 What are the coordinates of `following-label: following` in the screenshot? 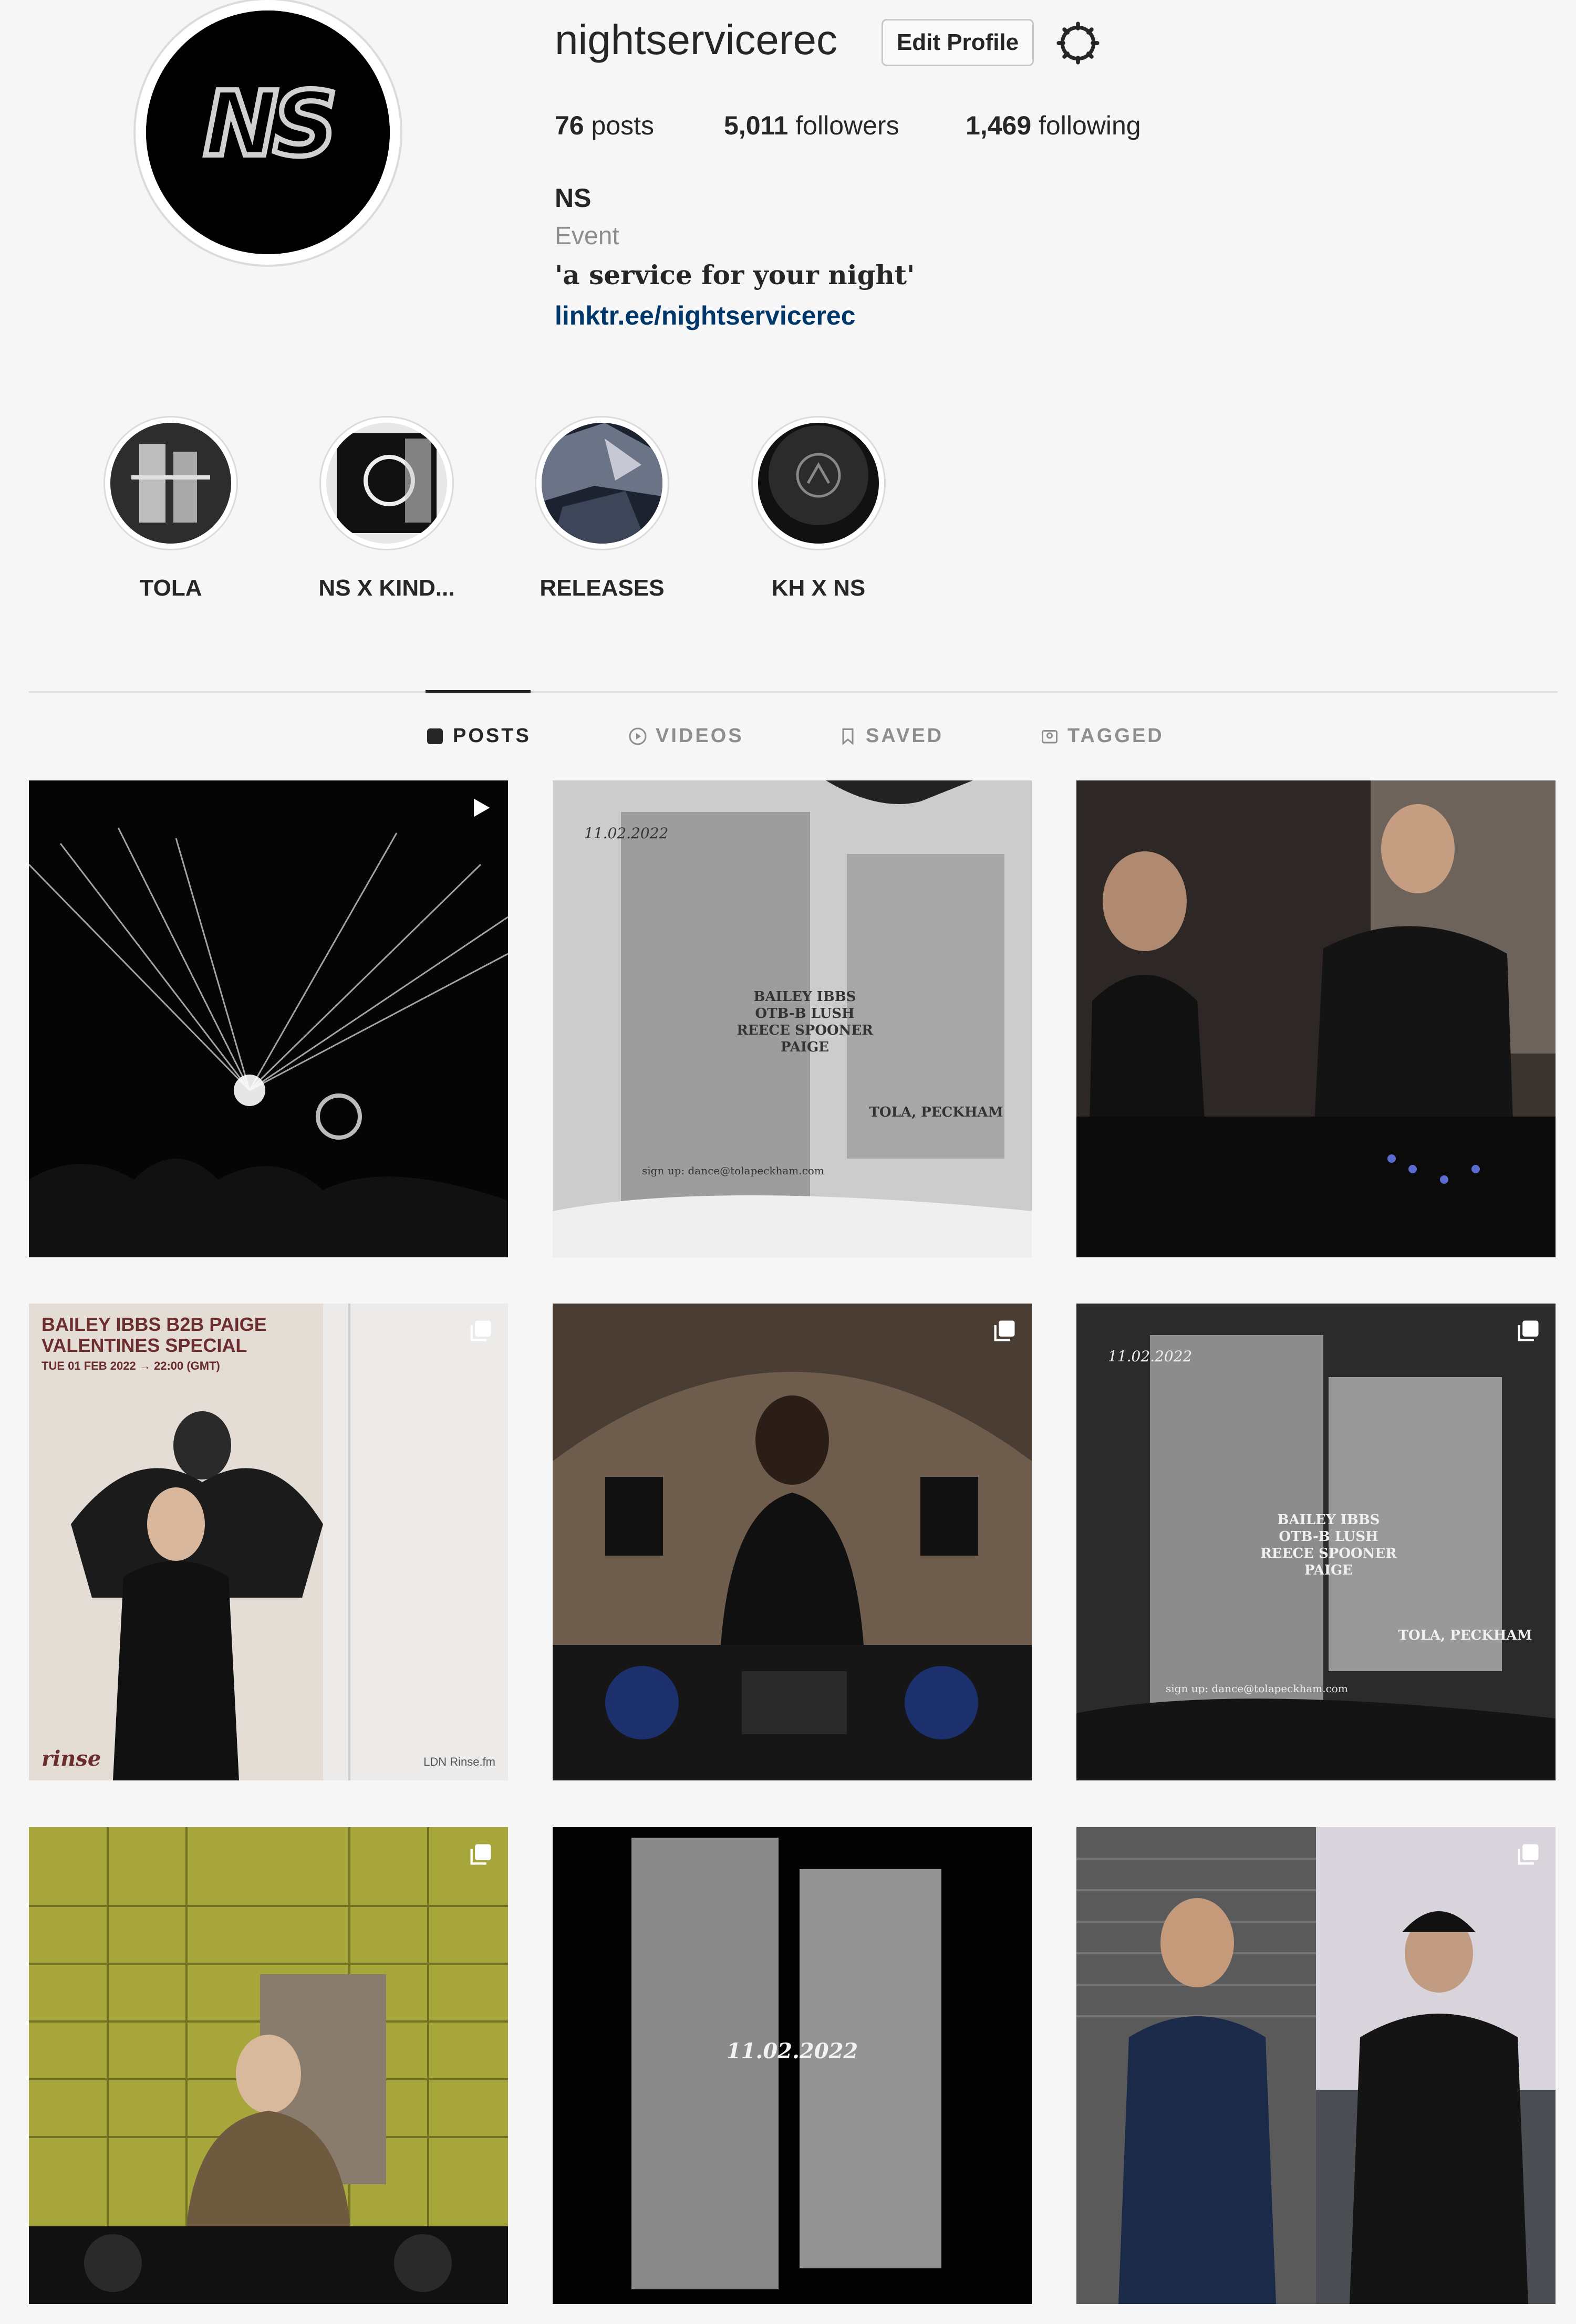 It's located at (1090, 125).